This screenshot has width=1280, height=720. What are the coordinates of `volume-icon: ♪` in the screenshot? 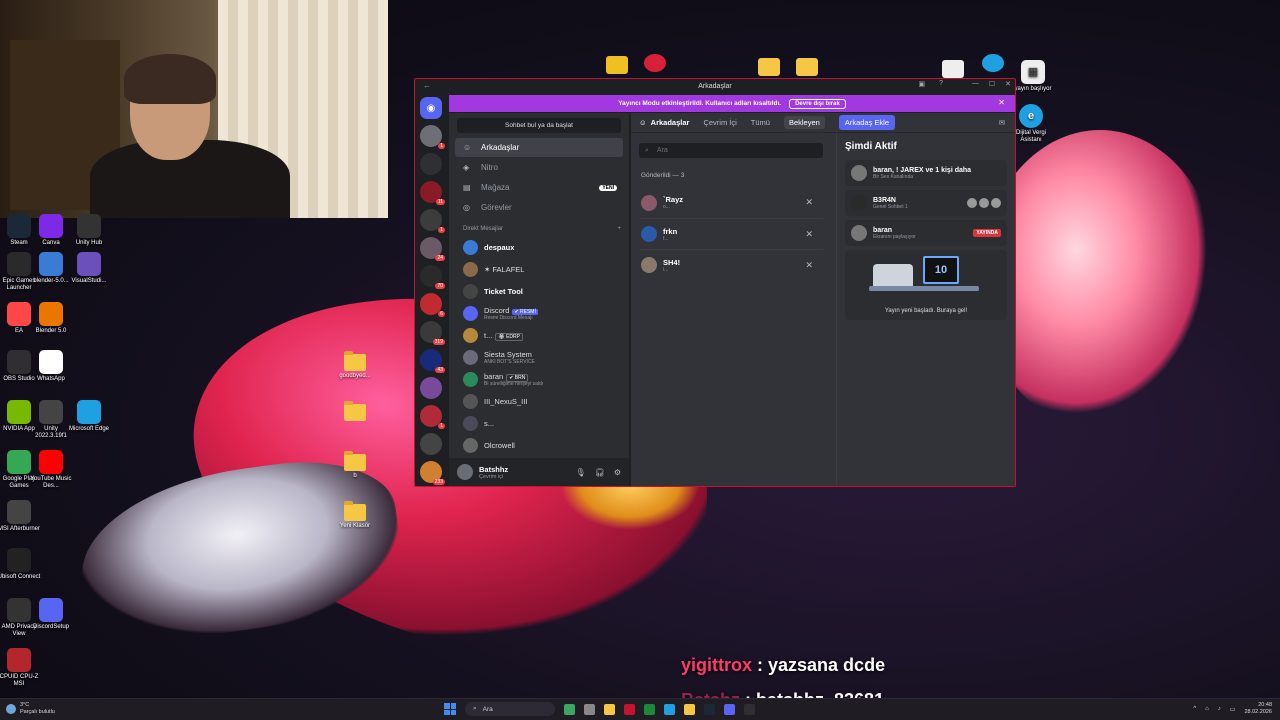 It's located at (1219, 709).